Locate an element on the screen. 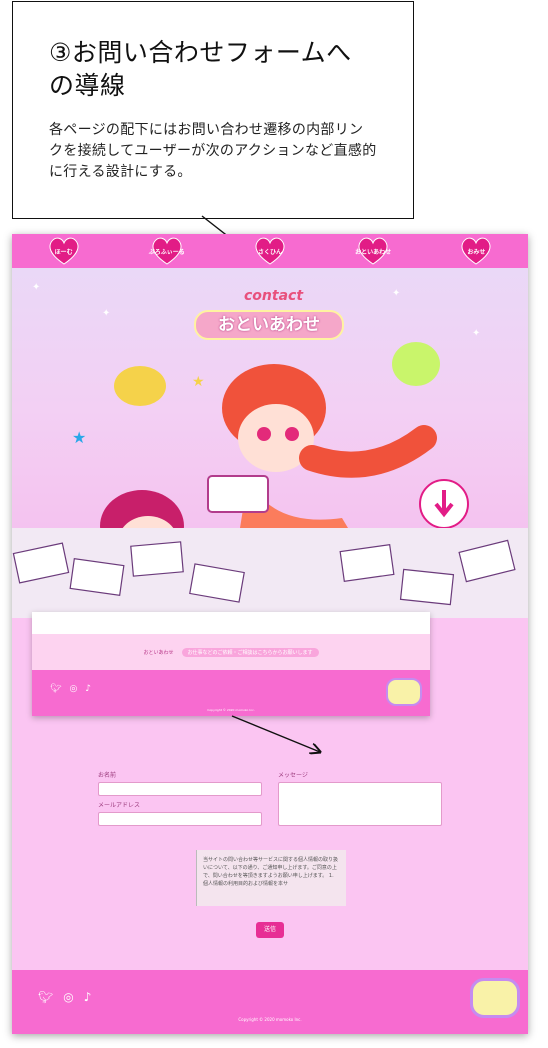 The width and height of the screenshot is (548, 1048). nav-item-contact: おといあわせ is located at coordinates (373, 251).